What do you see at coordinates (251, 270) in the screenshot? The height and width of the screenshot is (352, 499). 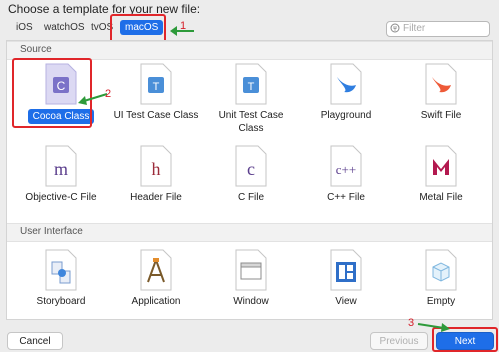 I see `window-icon` at bounding box center [251, 270].